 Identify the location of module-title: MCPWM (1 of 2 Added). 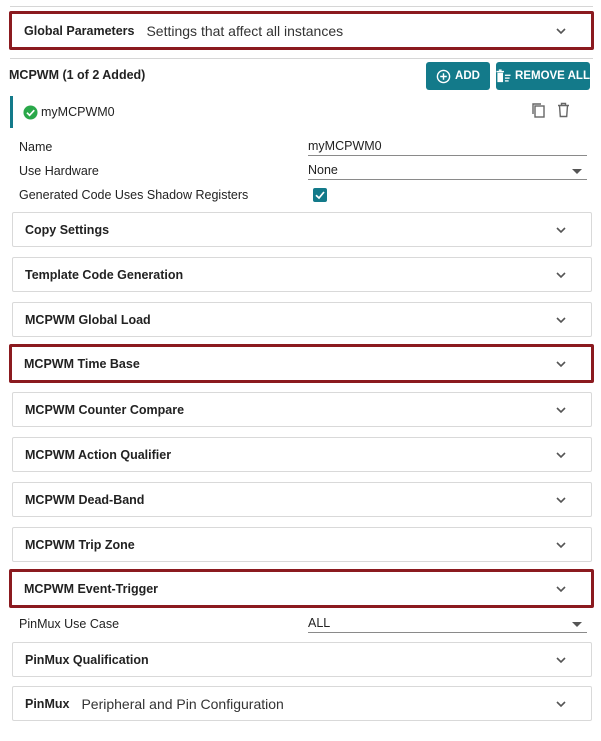
(77, 75).